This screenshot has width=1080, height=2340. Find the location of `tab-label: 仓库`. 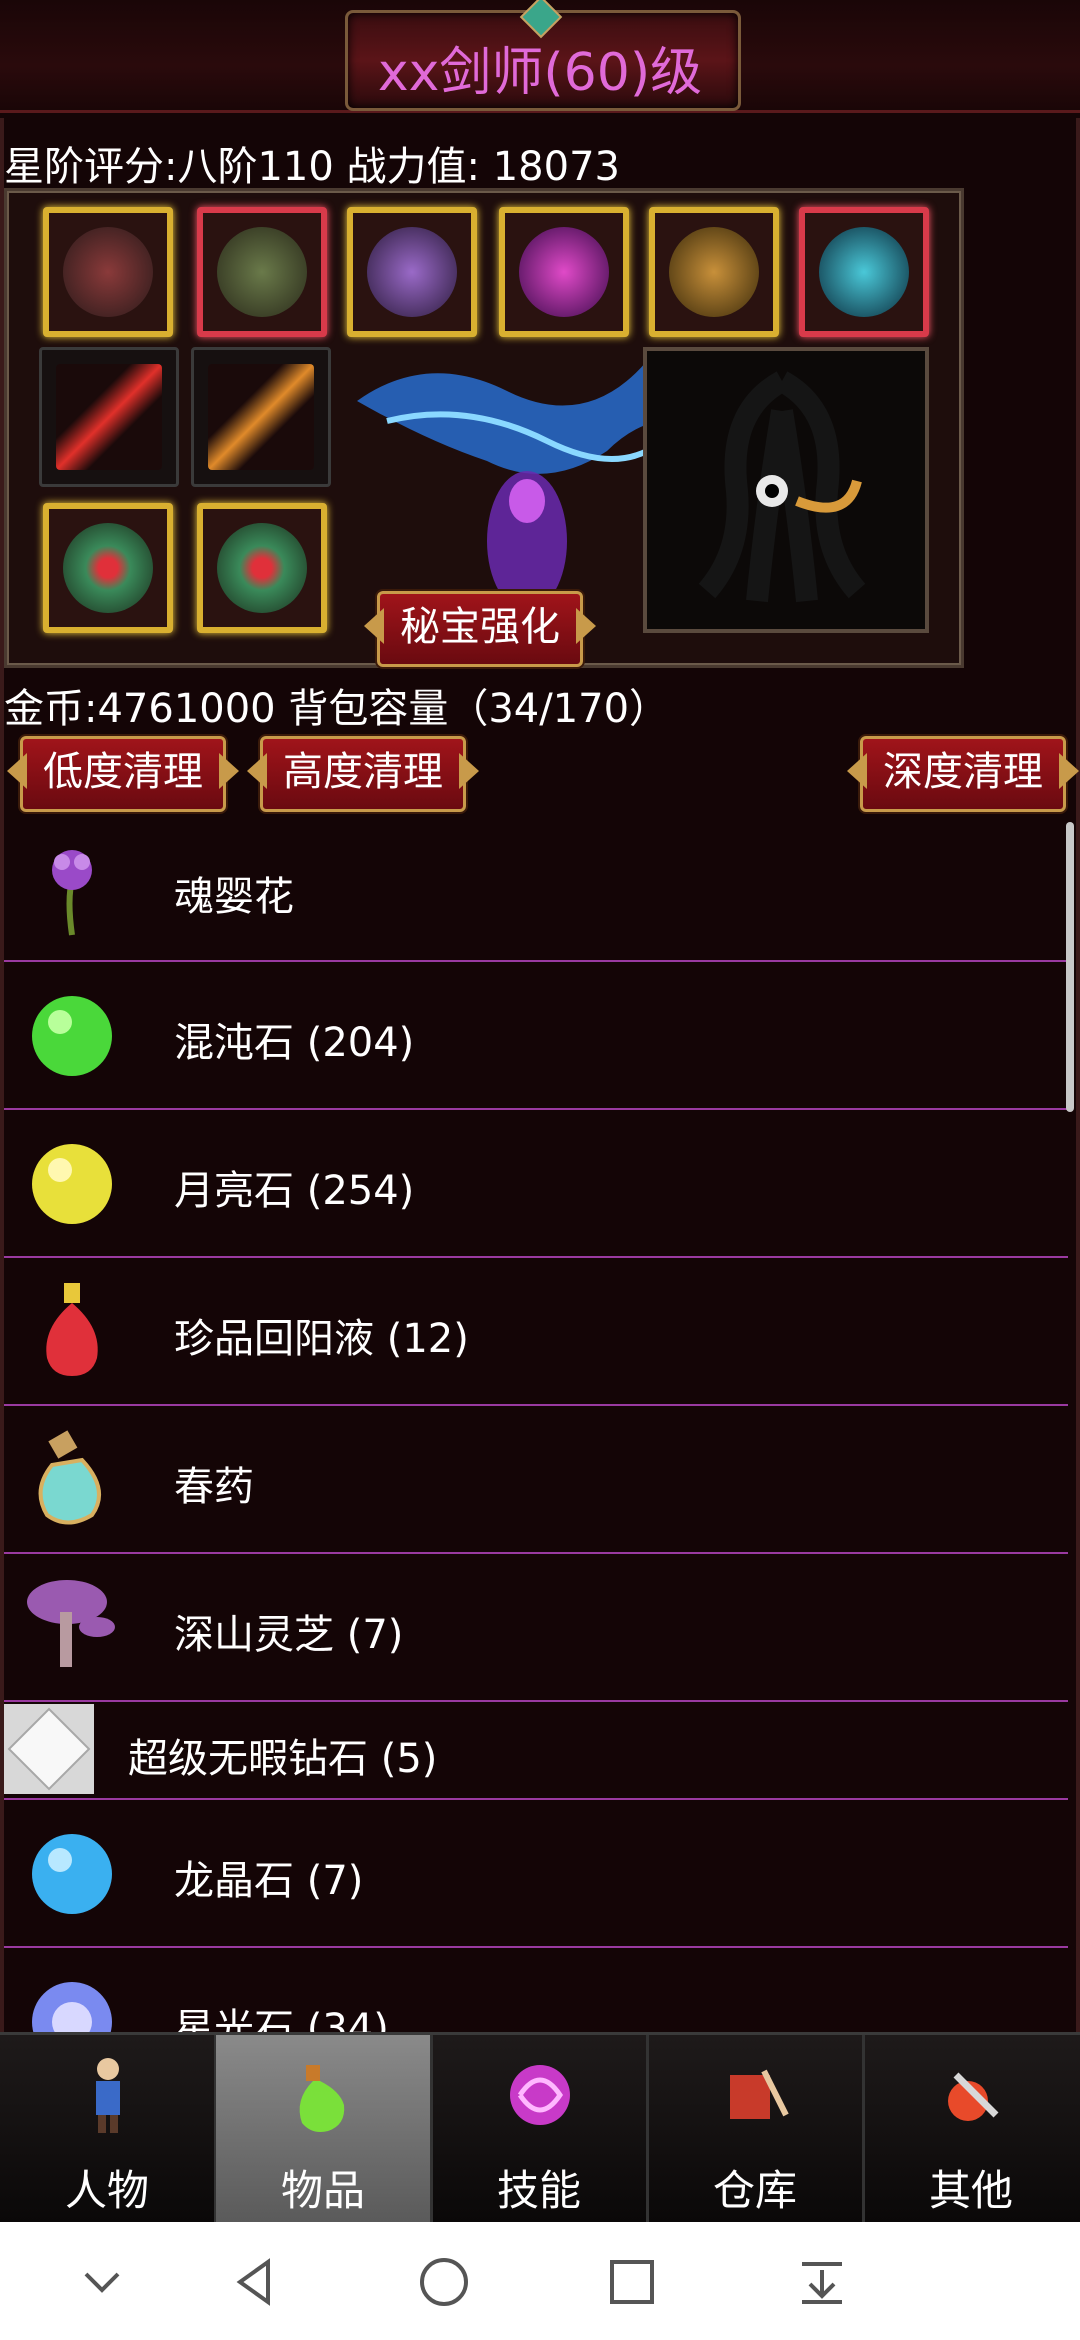

tab-label: 仓库 is located at coordinates (754, 2190).